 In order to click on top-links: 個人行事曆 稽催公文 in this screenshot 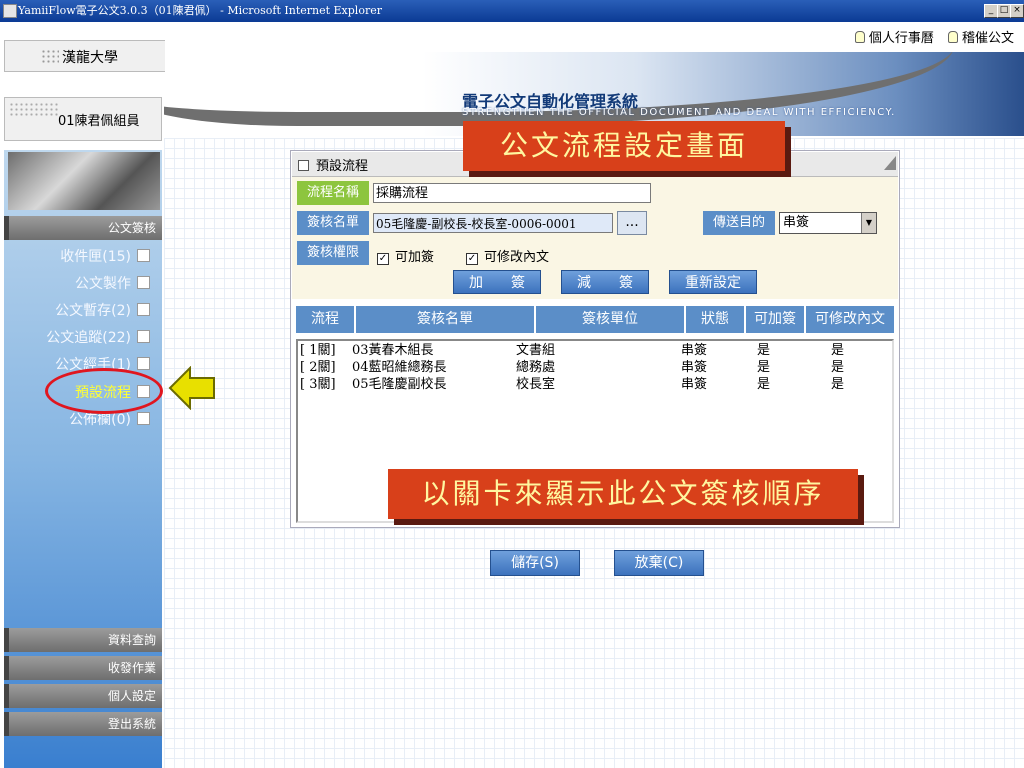, I will do `click(929, 36)`.